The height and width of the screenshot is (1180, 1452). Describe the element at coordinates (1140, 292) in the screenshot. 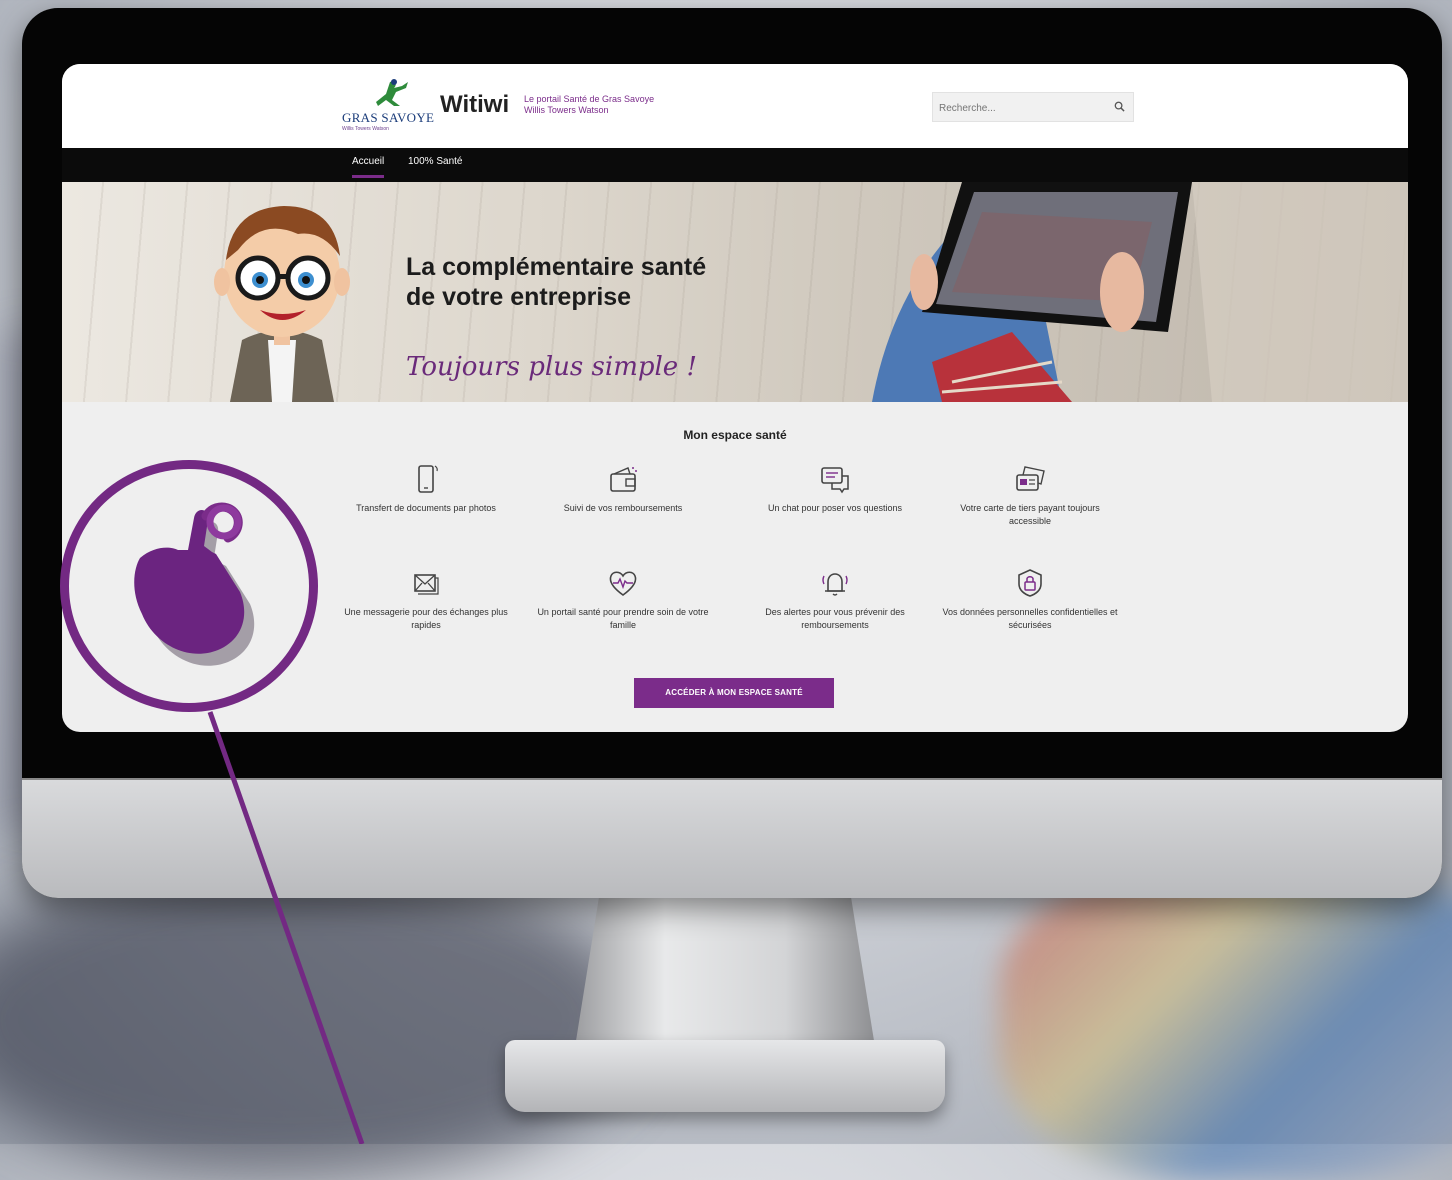

I see `hero-photo` at that location.